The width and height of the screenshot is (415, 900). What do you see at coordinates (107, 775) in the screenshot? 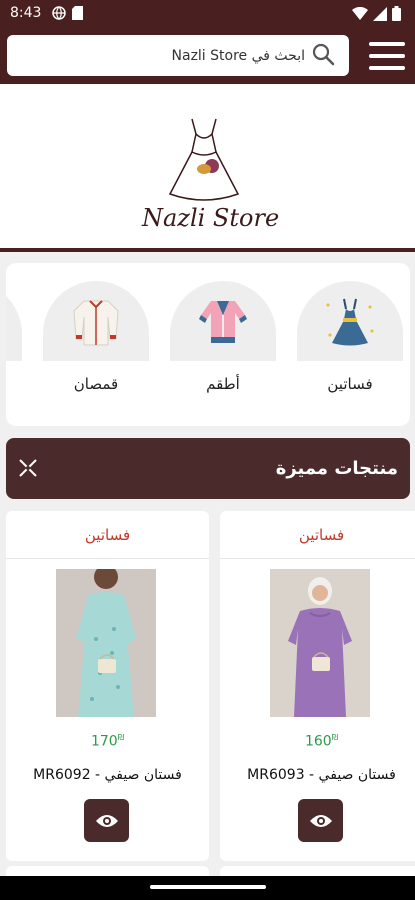
I see `product-name: فستان صيفي - MR6092` at bounding box center [107, 775].